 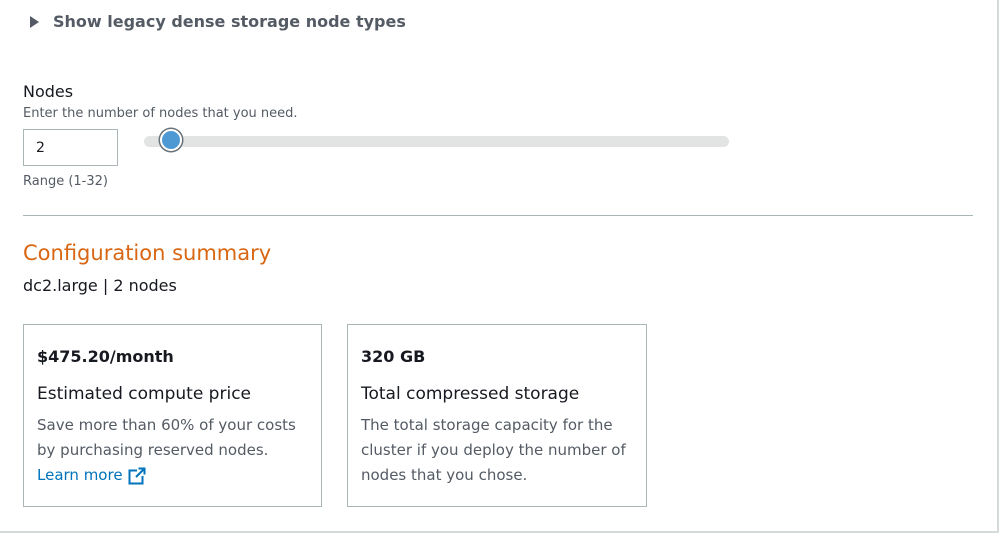 What do you see at coordinates (498, 215) in the screenshot?
I see `section-divider` at bounding box center [498, 215].